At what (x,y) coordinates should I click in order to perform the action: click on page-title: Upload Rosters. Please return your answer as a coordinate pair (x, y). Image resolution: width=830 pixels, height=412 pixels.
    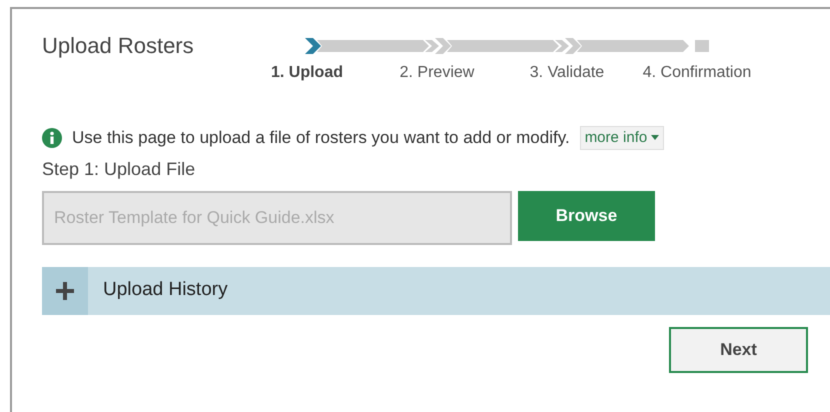
    Looking at the image, I should click on (118, 46).